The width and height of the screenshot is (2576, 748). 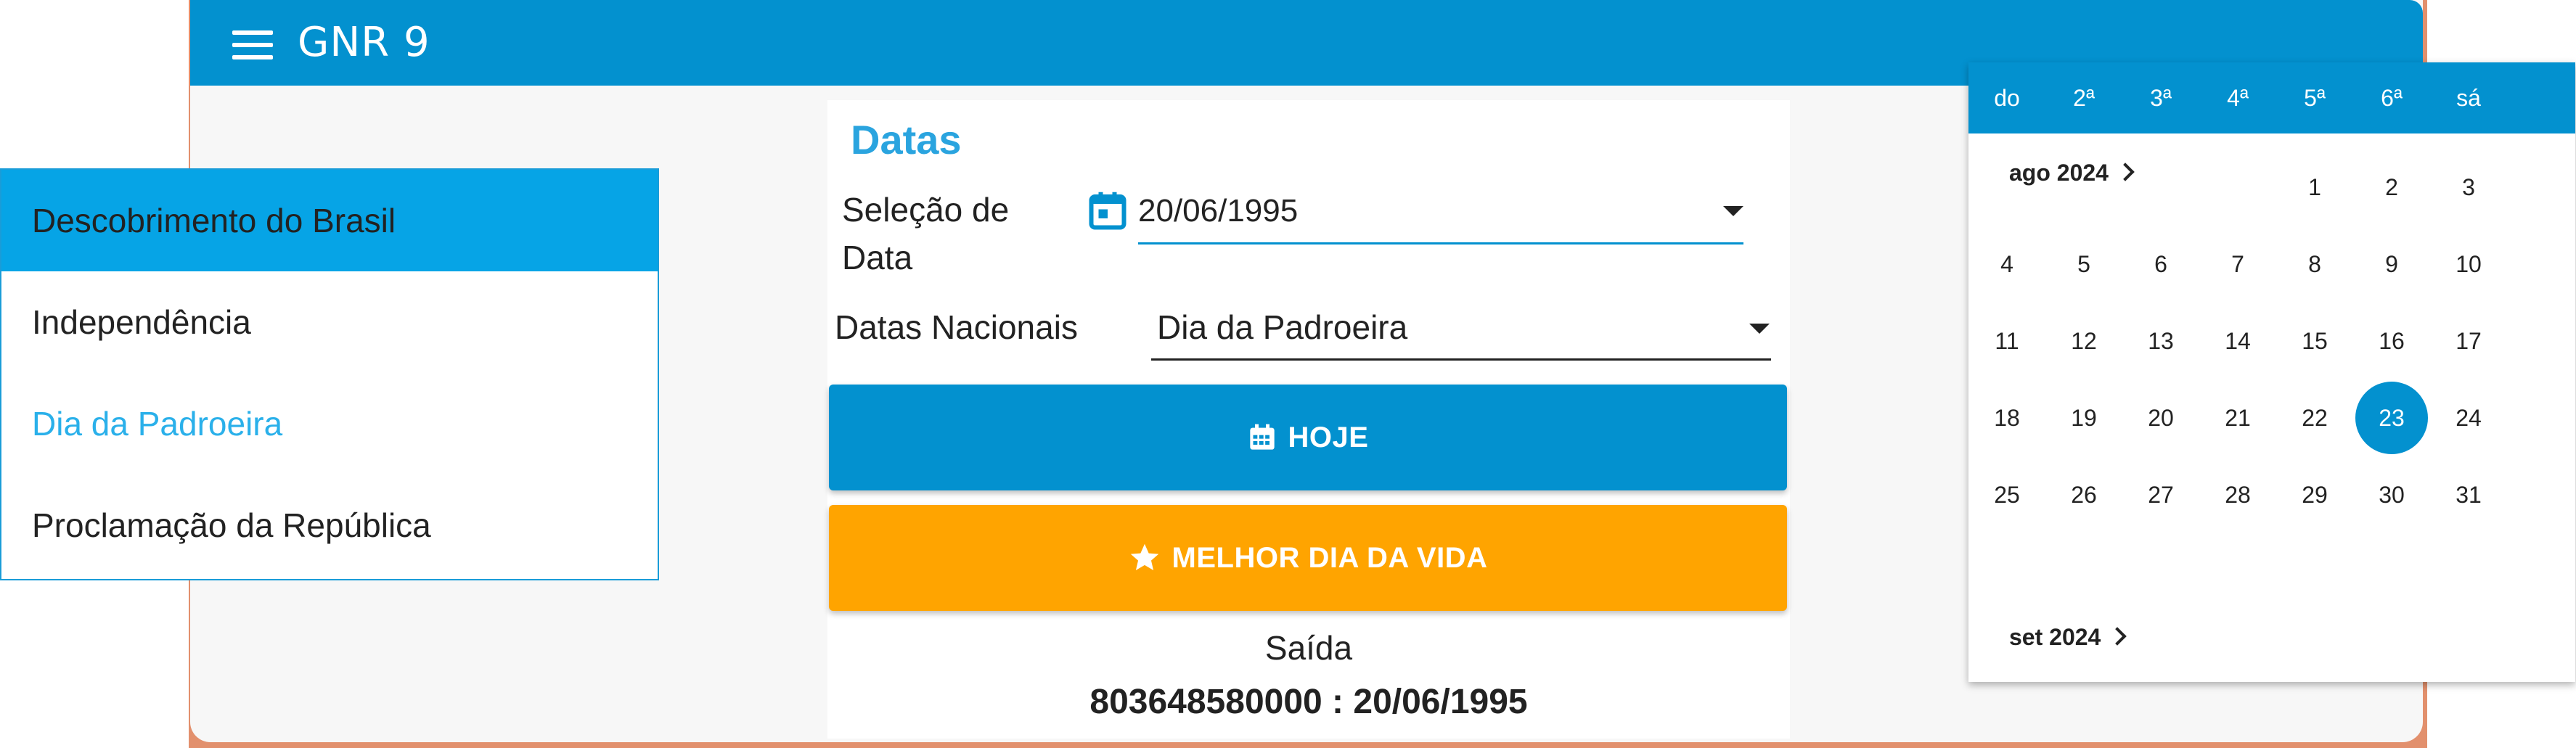 I want to click on today-button-label: HOJE, so click(x=1329, y=437).